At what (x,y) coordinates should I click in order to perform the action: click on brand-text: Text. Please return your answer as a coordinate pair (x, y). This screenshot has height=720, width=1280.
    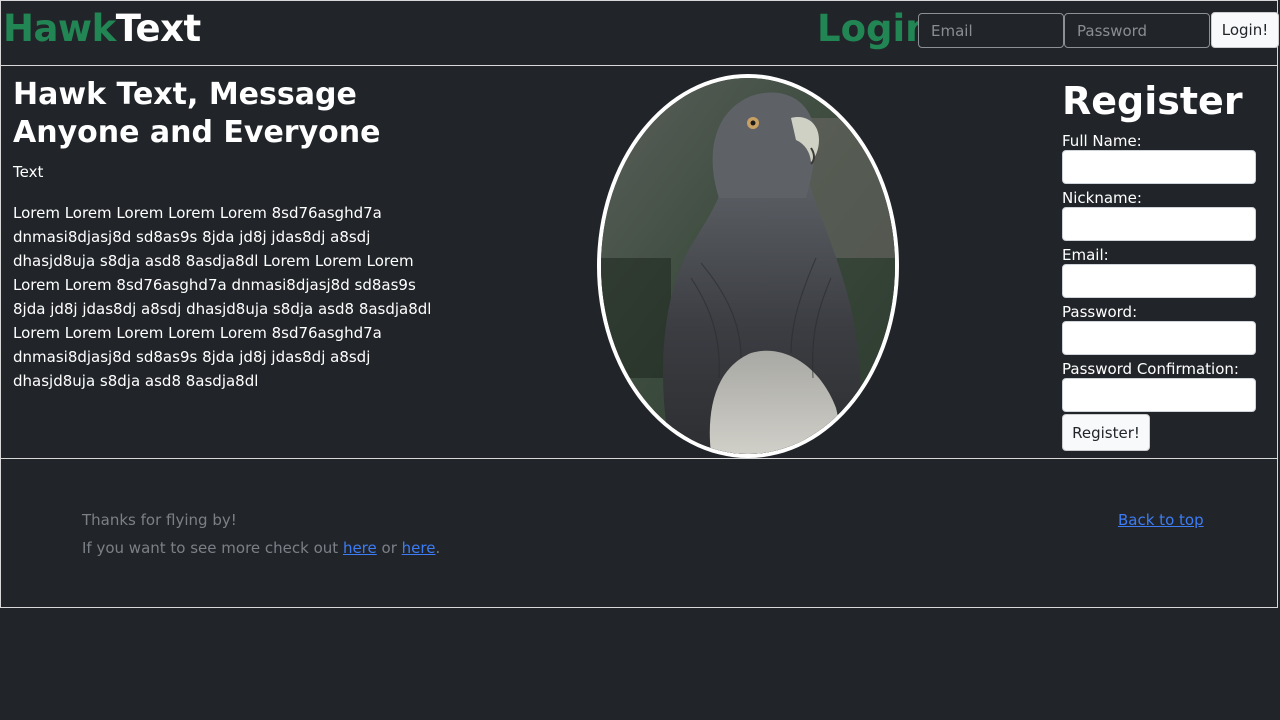
    Looking at the image, I should click on (158, 28).